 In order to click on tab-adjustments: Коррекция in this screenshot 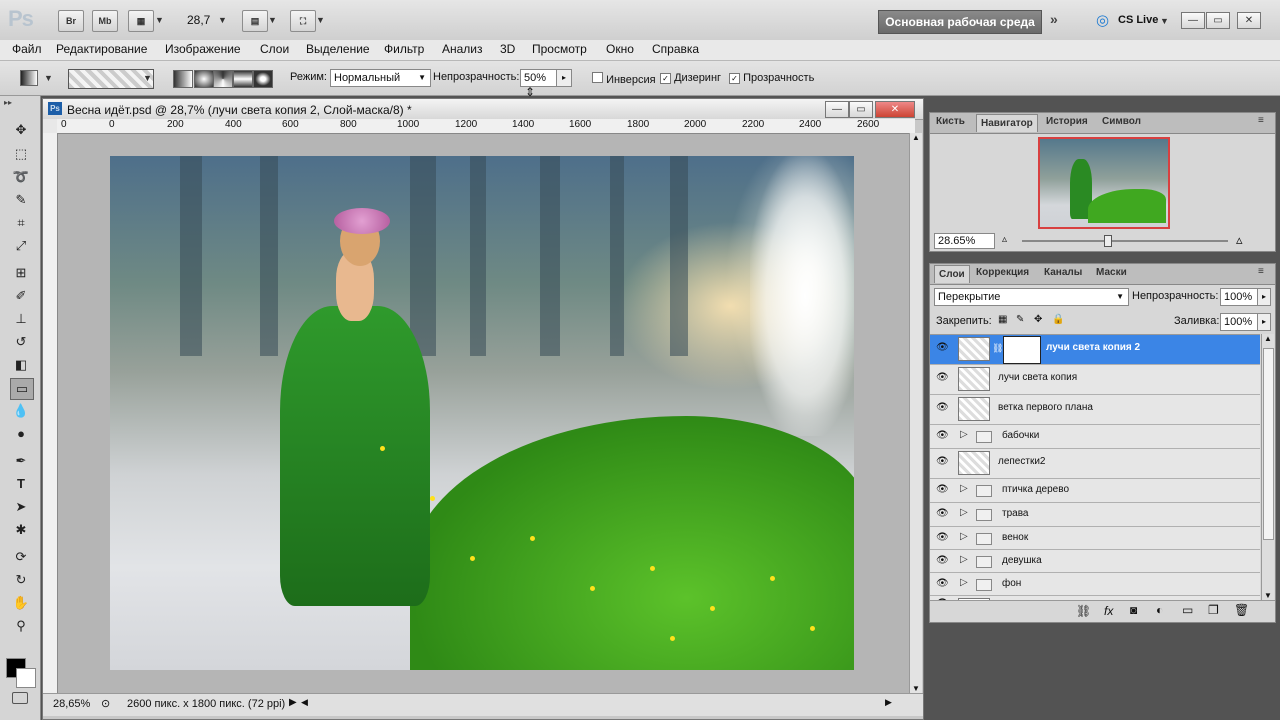, I will do `click(1002, 272)`.